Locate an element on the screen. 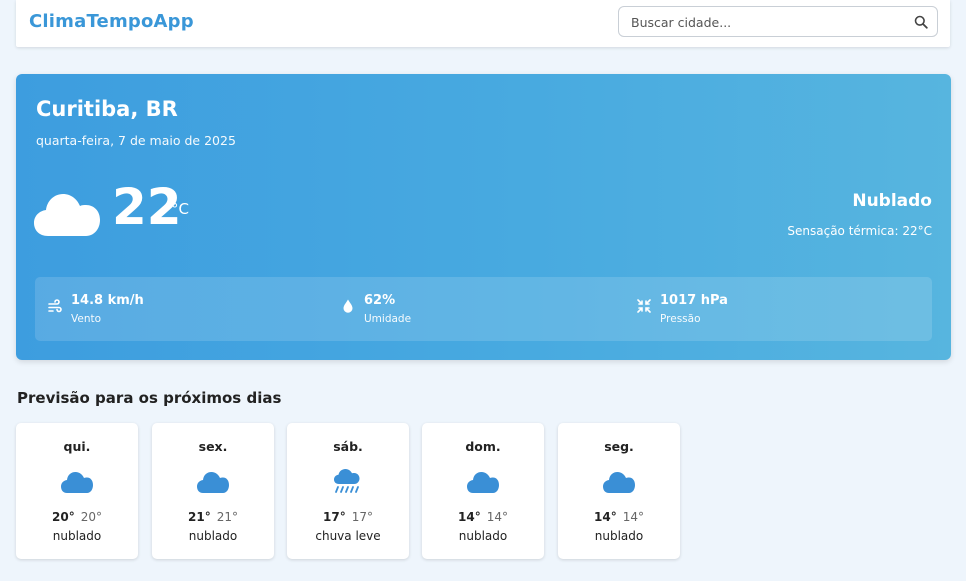  search-box is located at coordinates (778, 21).